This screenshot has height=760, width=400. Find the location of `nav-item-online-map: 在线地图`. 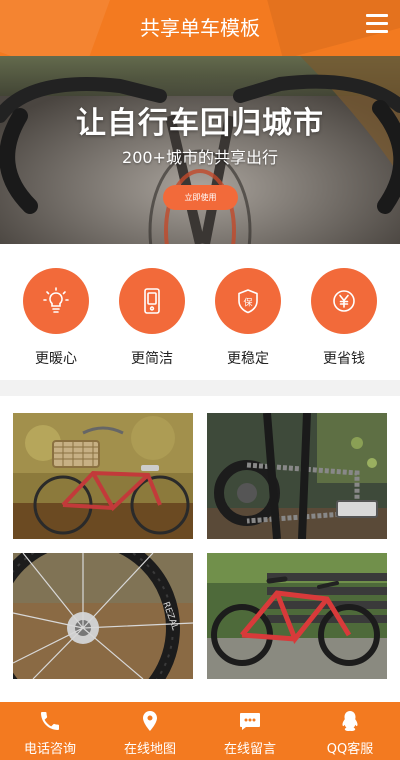

nav-item-online-map: 在线地图 is located at coordinates (150, 731).